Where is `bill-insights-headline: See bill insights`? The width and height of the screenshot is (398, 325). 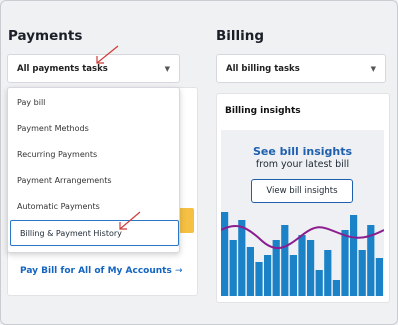 bill-insights-headline: See bill insights is located at coordinates (302, 151).